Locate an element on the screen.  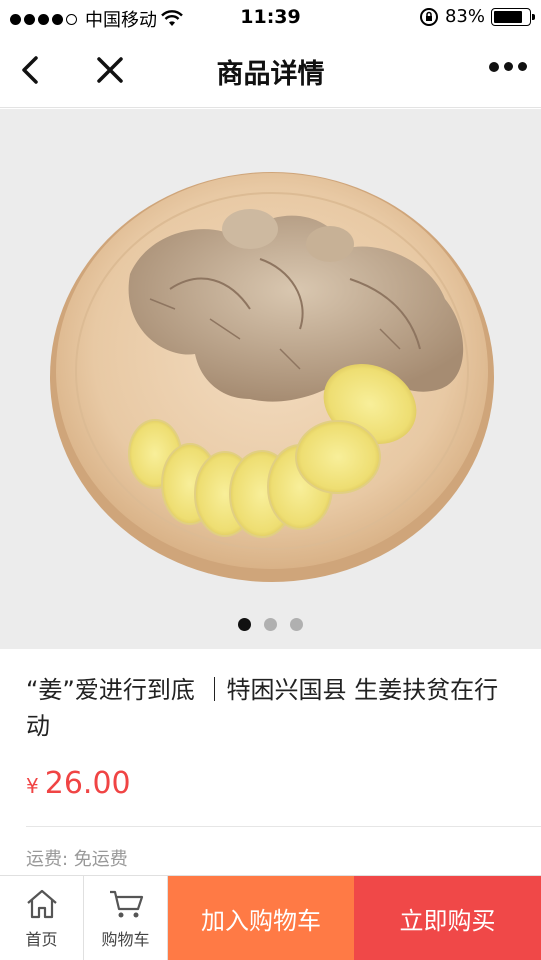
product-price: ¥ 26.00 is located at coordinates (78, 783).